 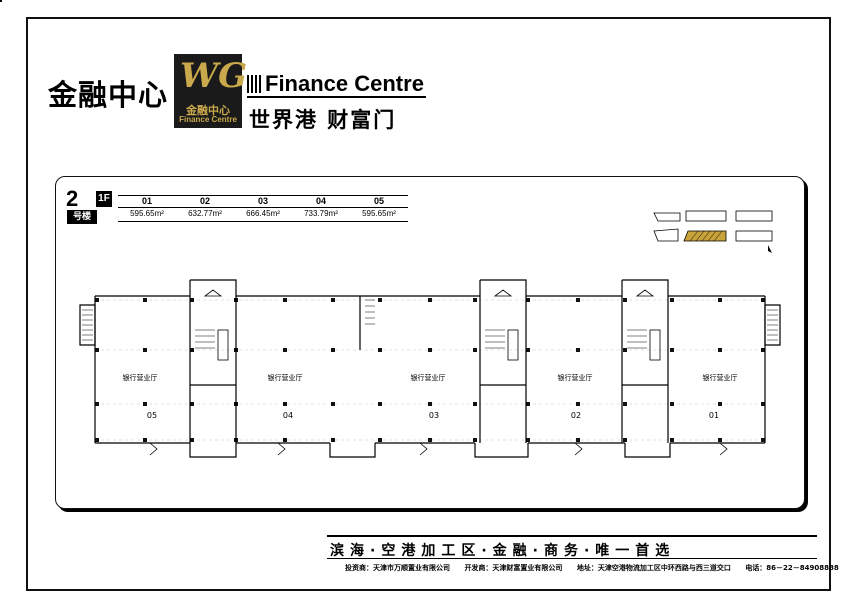 I want to click on room-number: 04, so click(x=288, y=415).